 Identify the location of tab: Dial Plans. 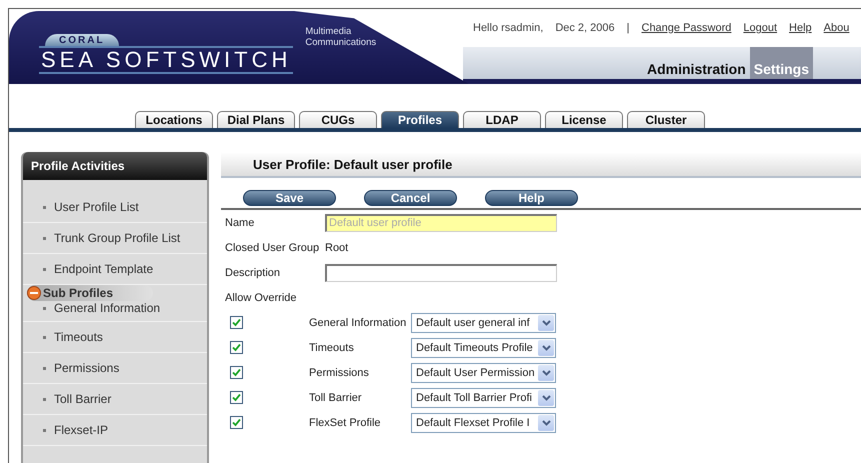
(256, 119).